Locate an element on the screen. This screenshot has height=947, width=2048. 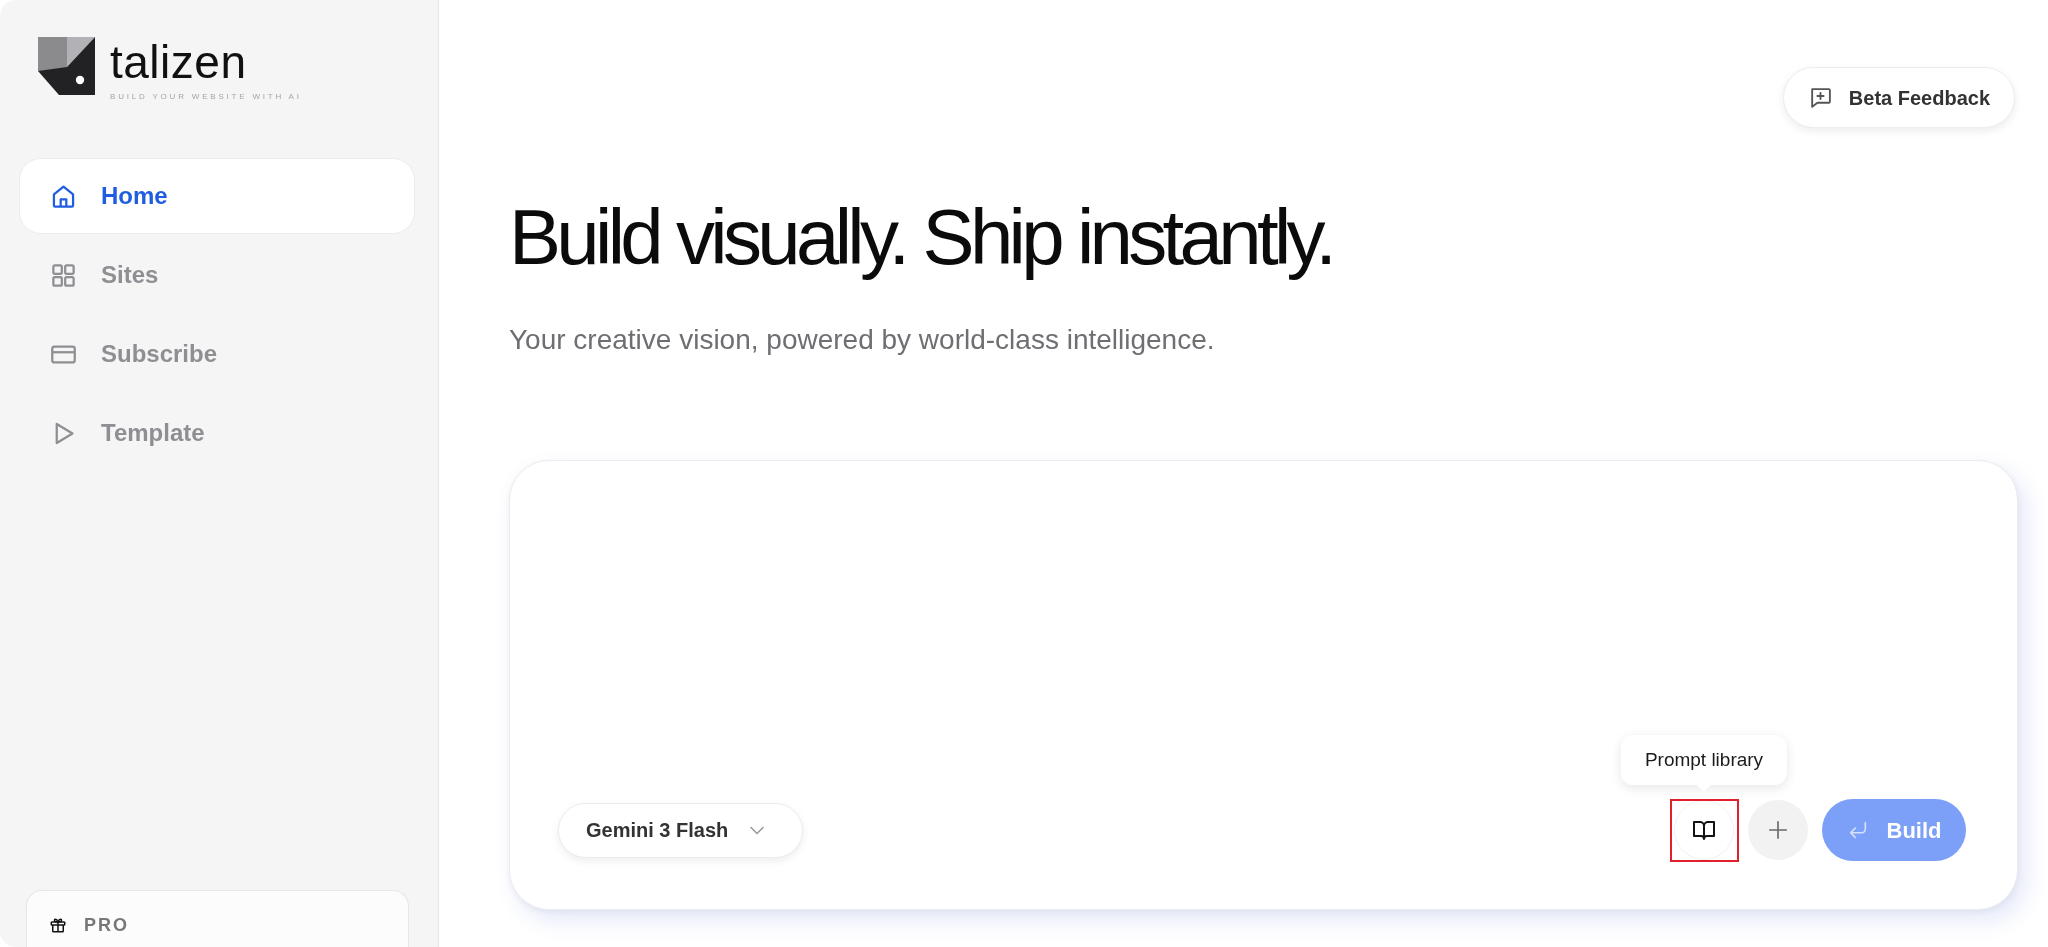
gift-icon is located at coordinates (58, 925).